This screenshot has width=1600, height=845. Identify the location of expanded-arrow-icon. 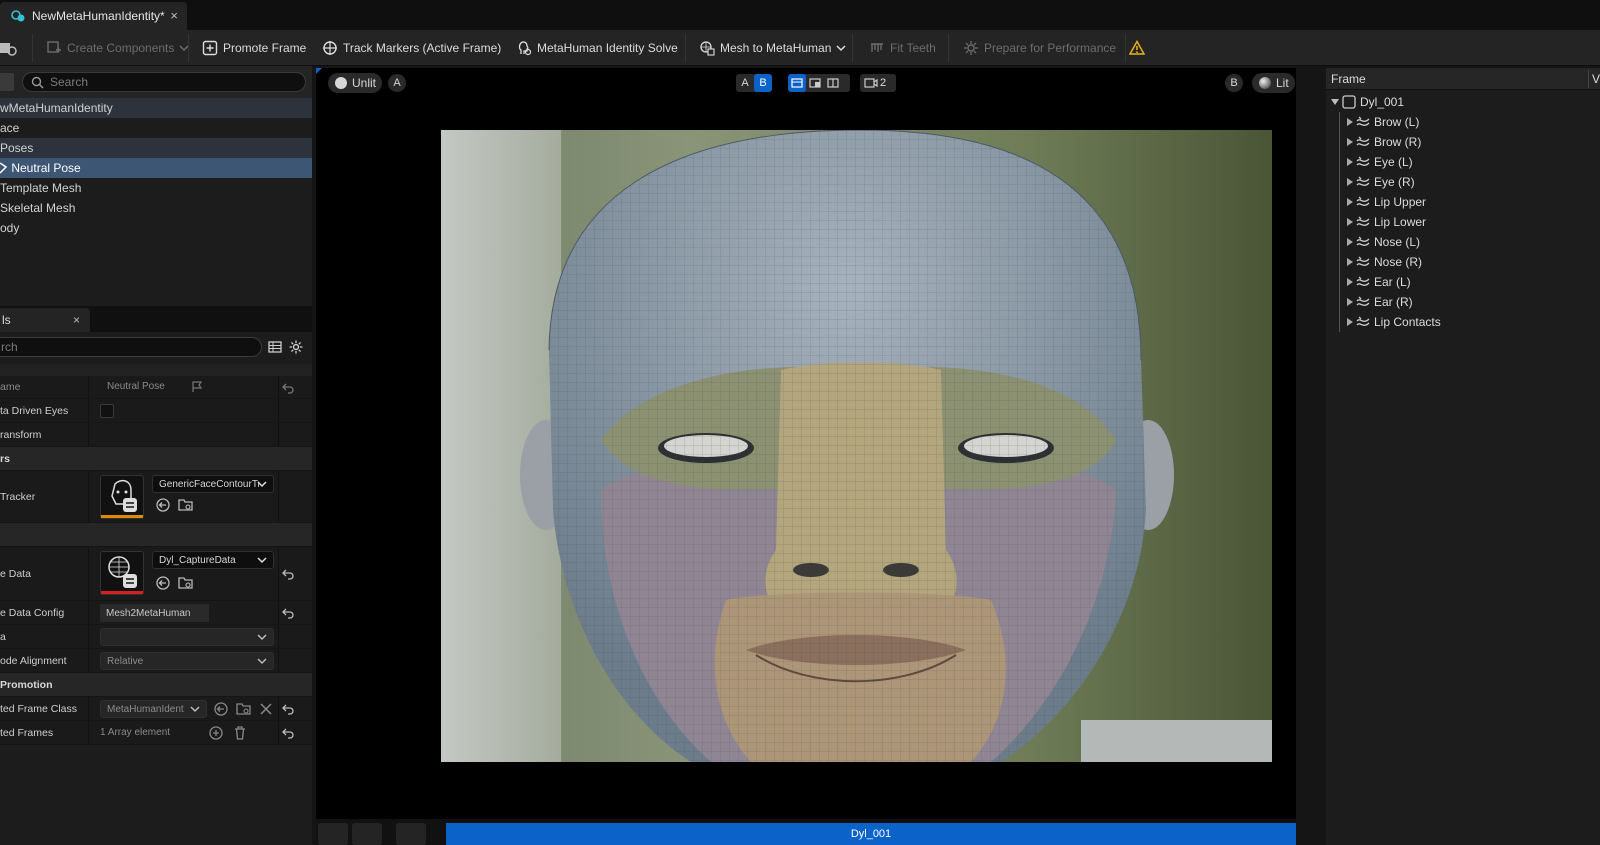
(1335, 102).